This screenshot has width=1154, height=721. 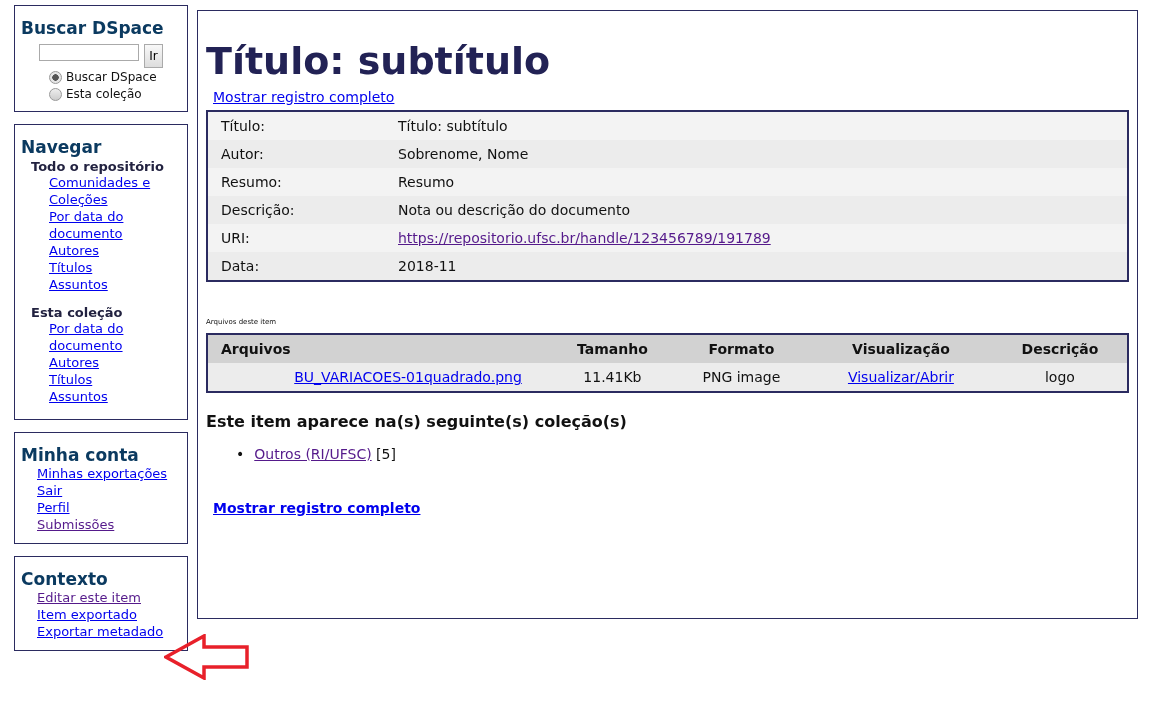 What do you see at coordinates (612, 377) in the screenshot?
I see `file-size: 11.41Kb` at bounding box center [612, 377].